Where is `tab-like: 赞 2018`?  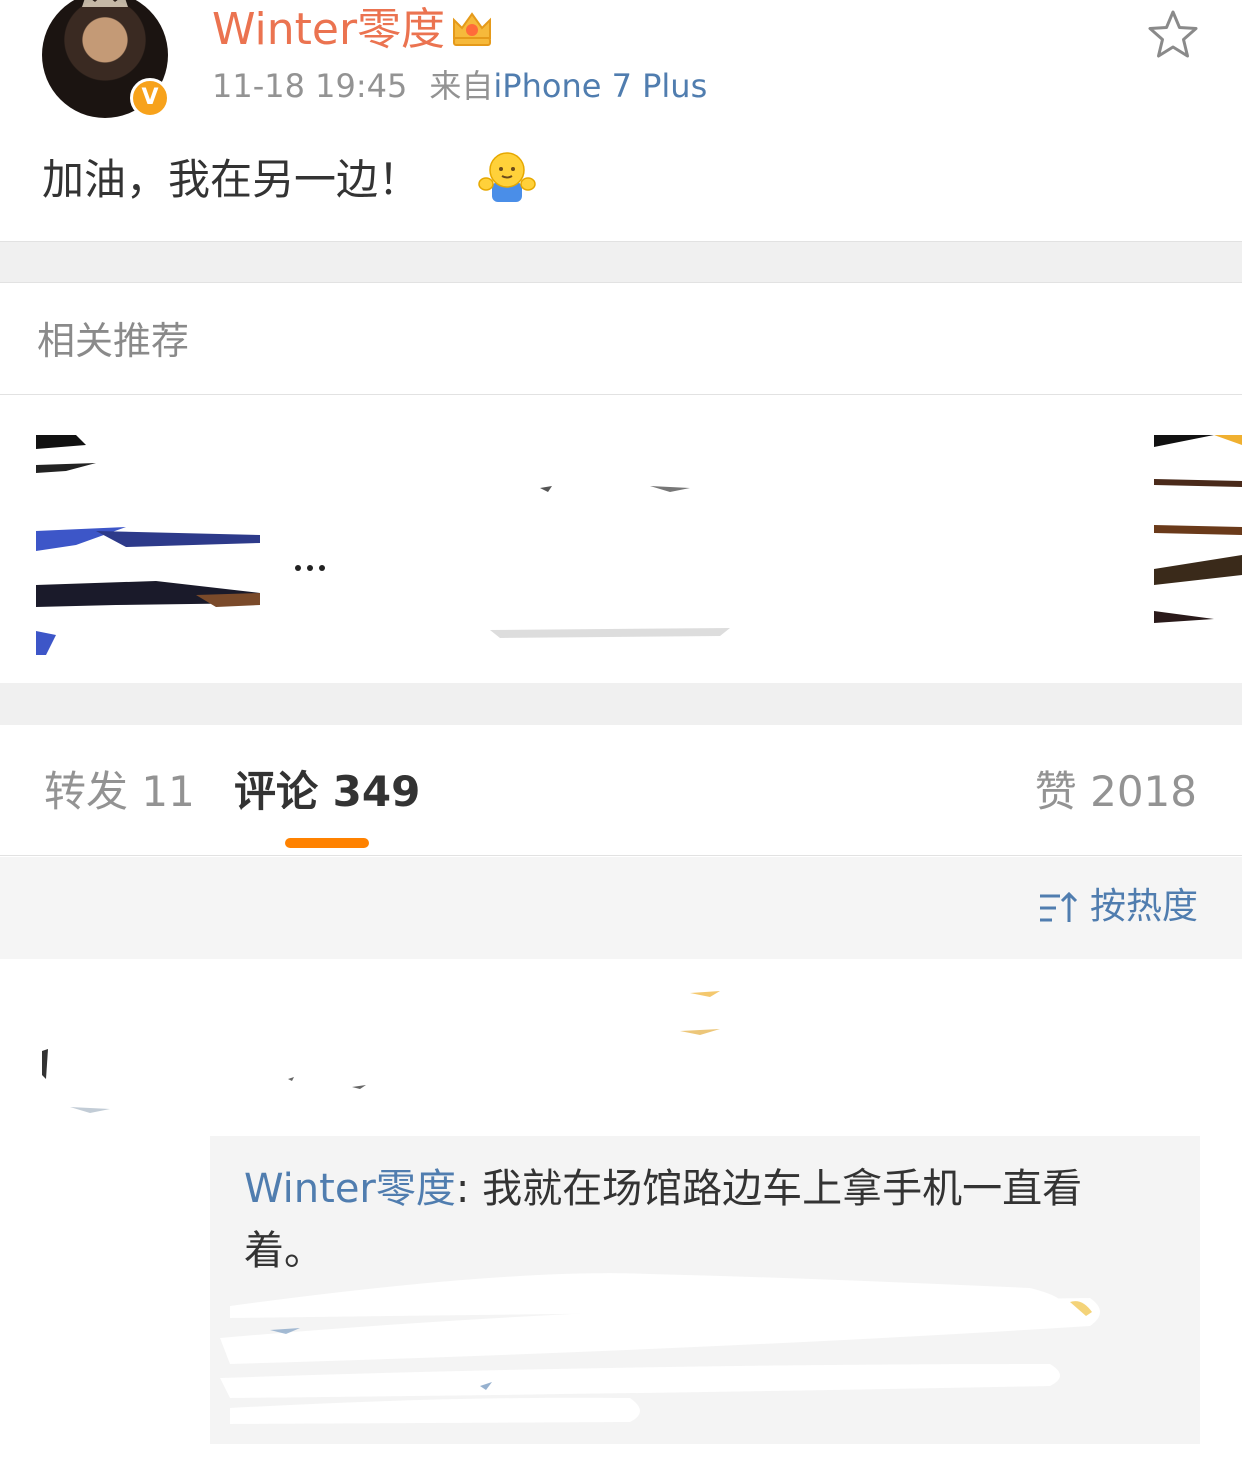
tab-like: 赞 2018 is located at coordinates (1116, 792).